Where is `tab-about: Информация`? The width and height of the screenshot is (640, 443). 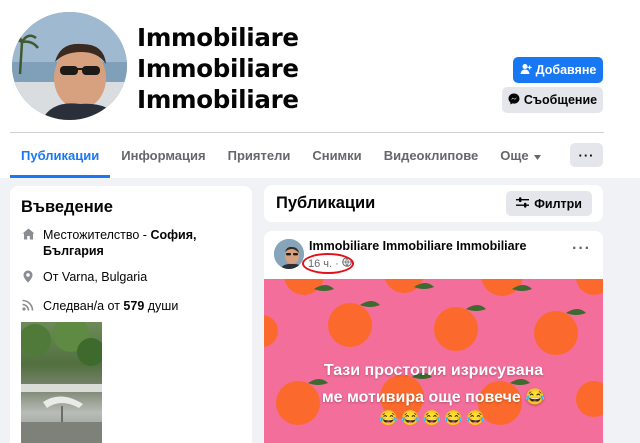 tab-about: Информация is located at coordinates (163, 155).